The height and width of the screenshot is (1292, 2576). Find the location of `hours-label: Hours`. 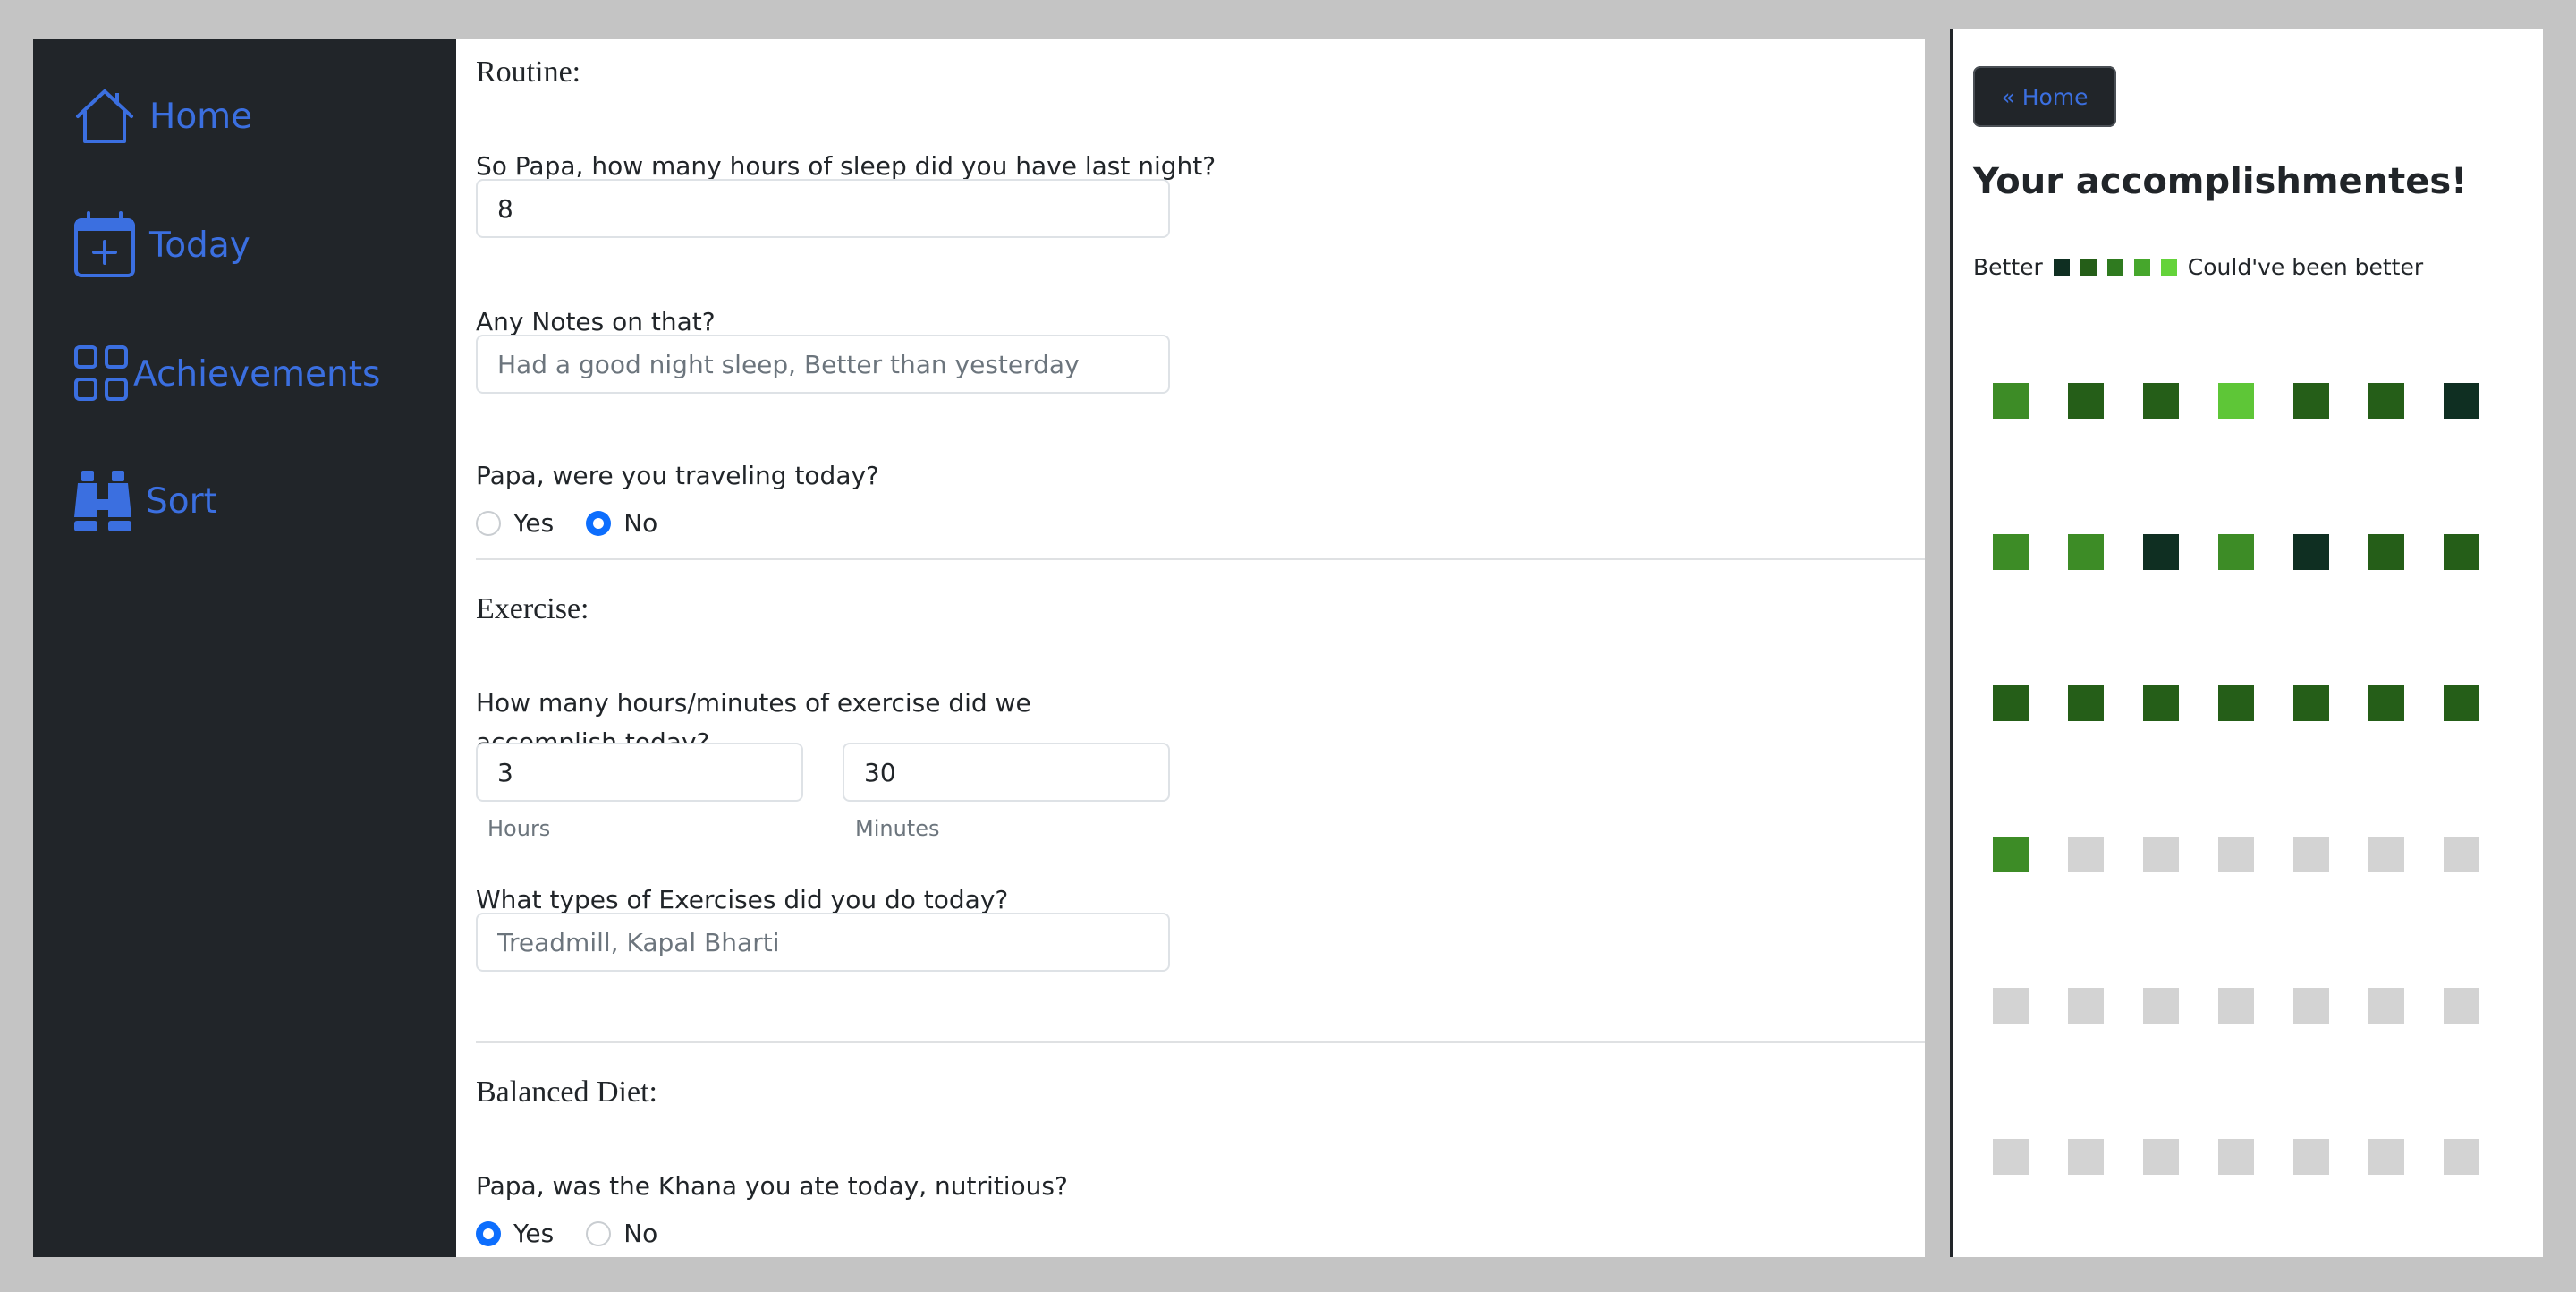

hours-label: Hours is located at coordinates (519, 828).